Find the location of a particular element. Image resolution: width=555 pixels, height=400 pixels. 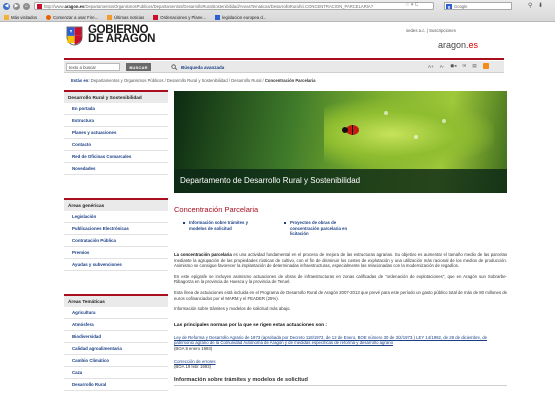

coat-of-arms-icon is located at coordinates (74, 36).